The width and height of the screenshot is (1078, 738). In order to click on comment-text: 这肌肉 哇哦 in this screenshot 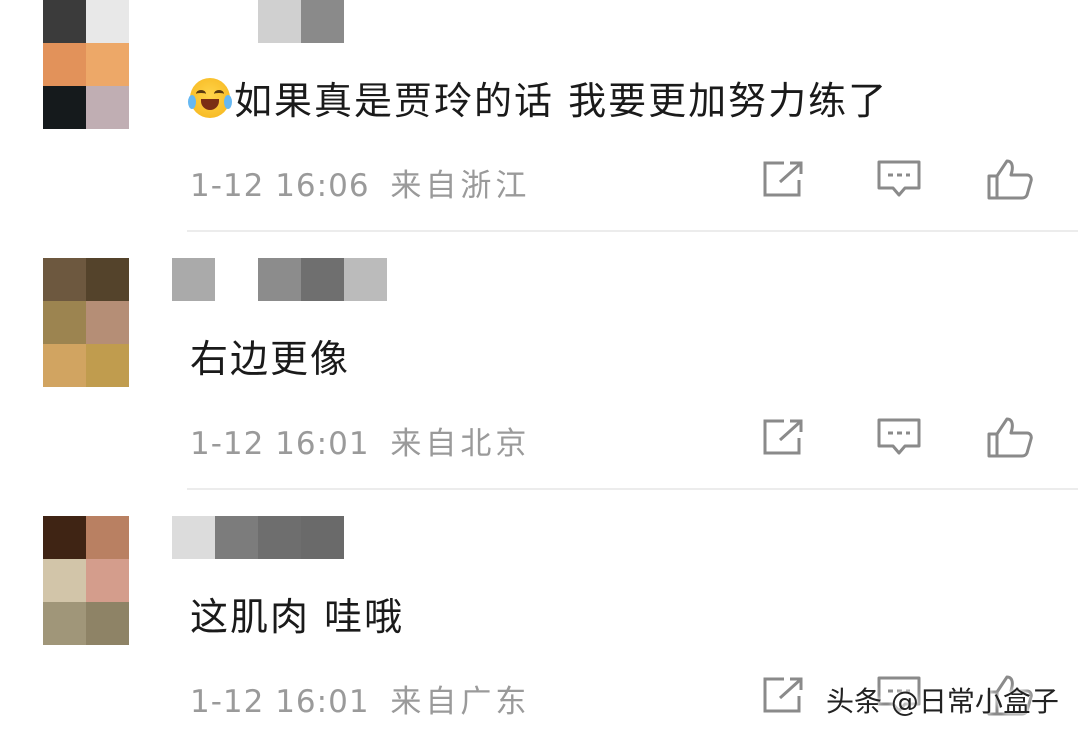, I will do `click(297, 613)`.